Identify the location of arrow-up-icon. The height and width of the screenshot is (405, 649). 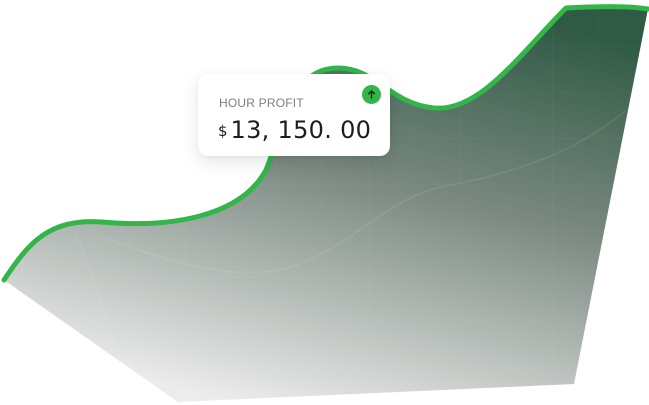
(371, 94).